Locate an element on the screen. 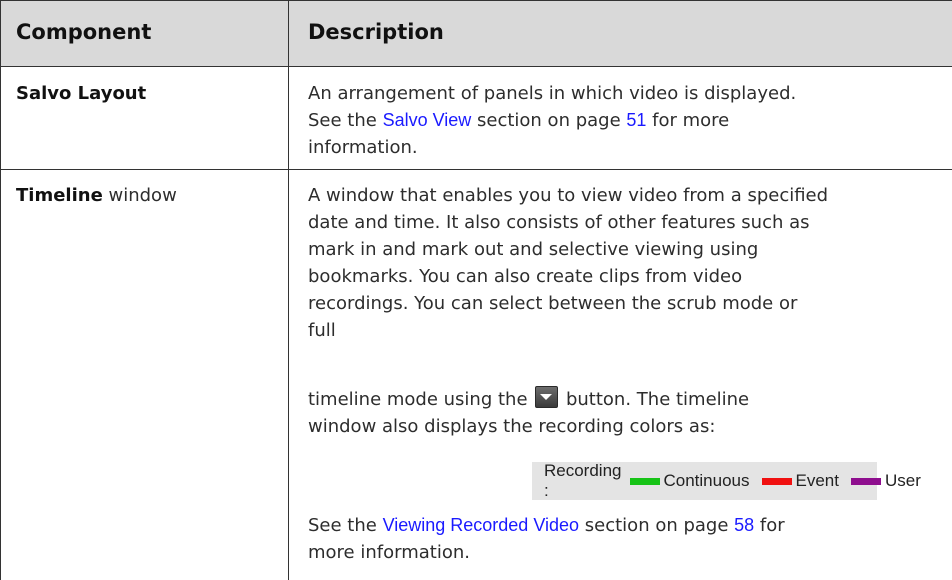 This screenshot has width=952, height=580. table-border-left is located at coordinates (0, 290).